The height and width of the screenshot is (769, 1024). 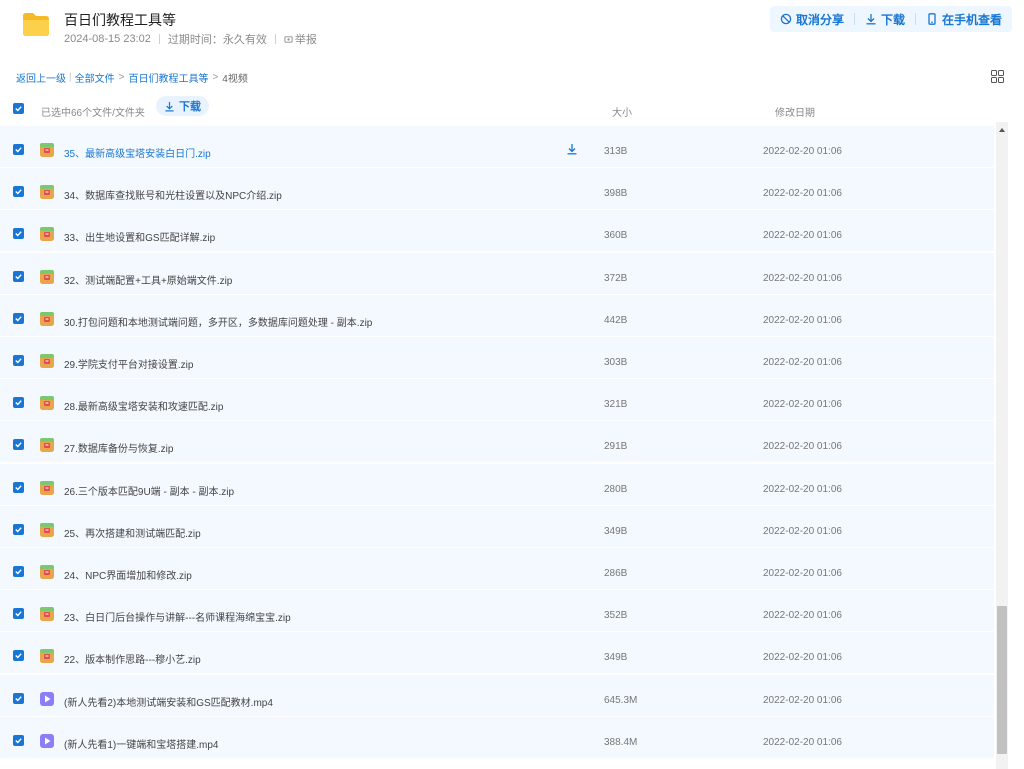 I want to click on scroll-up-arrow-icon, so click(x=1002, y=130).